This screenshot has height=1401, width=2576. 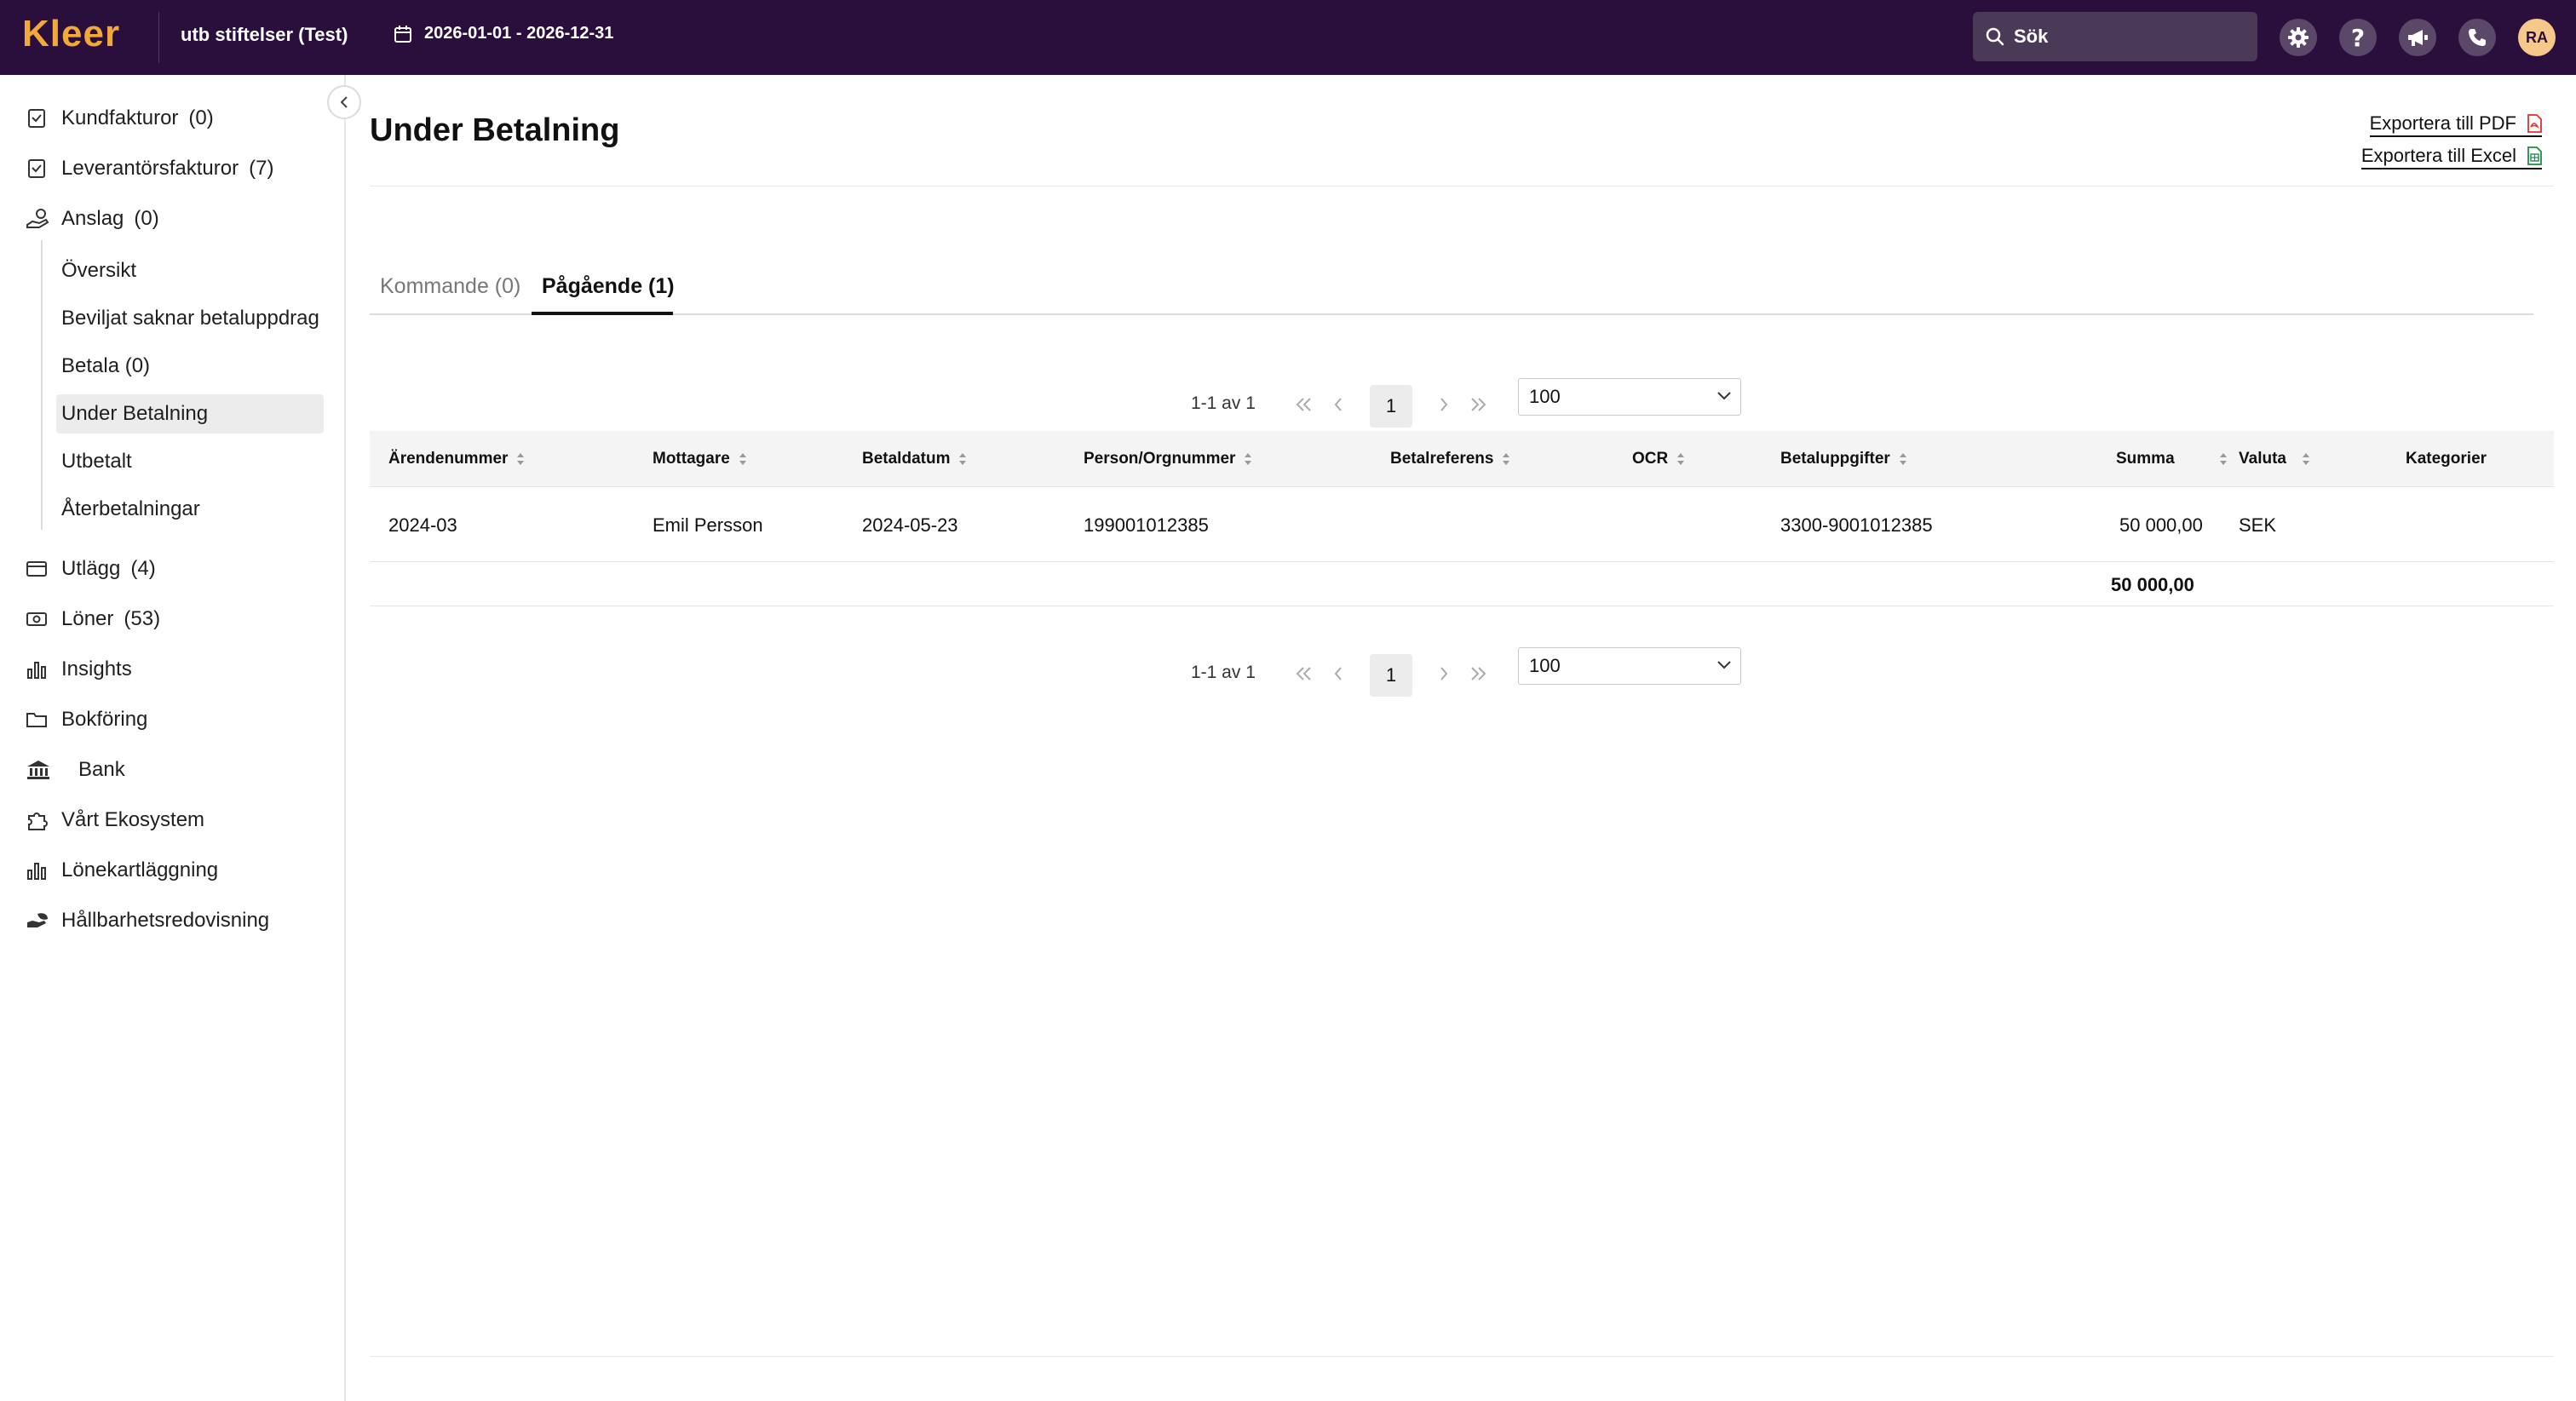 What do you see at coordinates (2125, 37) in the screenshot?
I see `search-input` at bounding box center [2125, 37].